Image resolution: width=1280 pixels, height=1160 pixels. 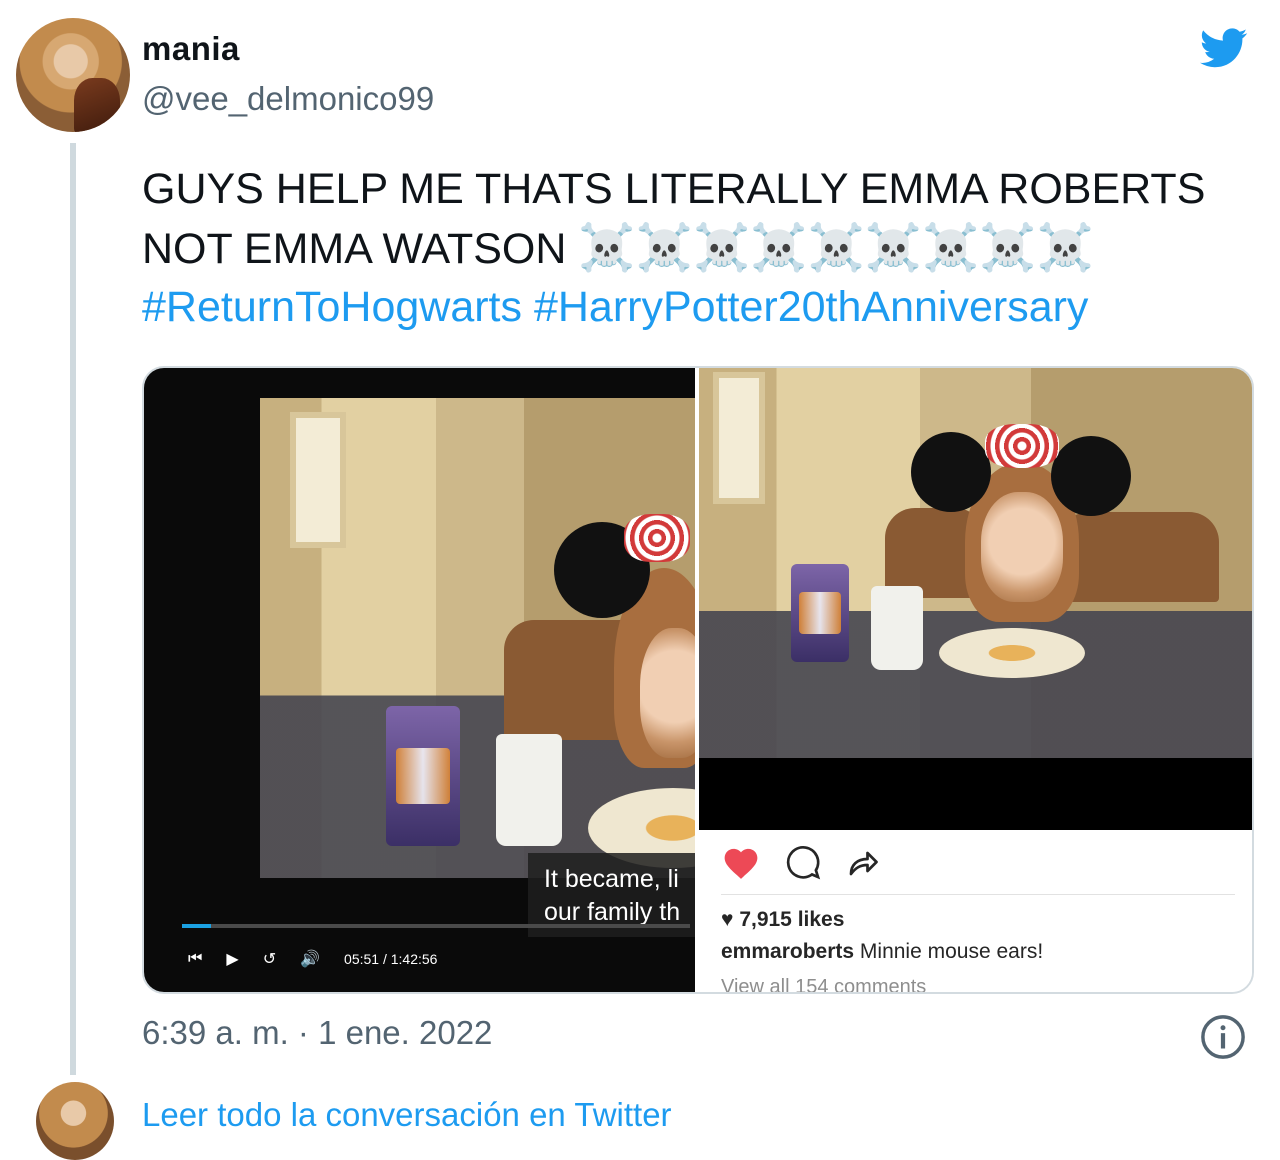 What do you see at coordinates (863, 862) in the screenshot?
I see `share-icon` at bounding box center [863, 862].